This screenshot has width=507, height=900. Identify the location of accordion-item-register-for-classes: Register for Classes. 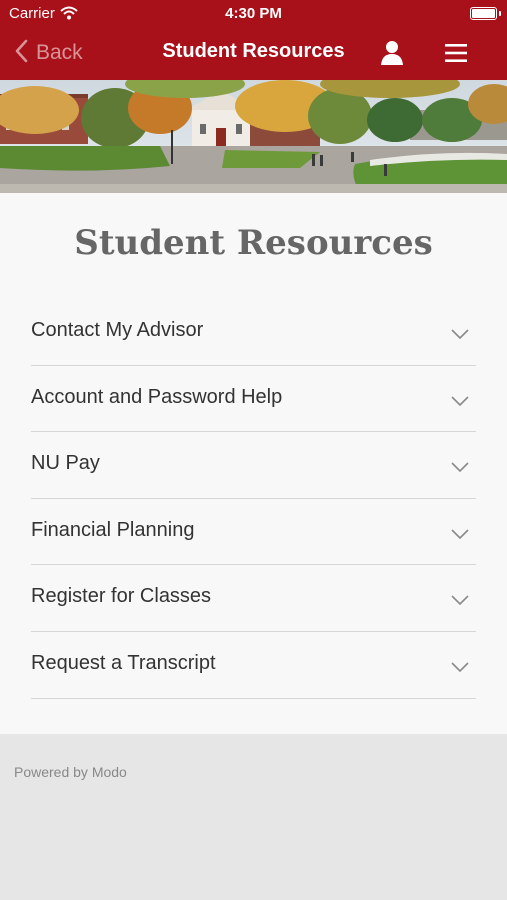
(253, 598).